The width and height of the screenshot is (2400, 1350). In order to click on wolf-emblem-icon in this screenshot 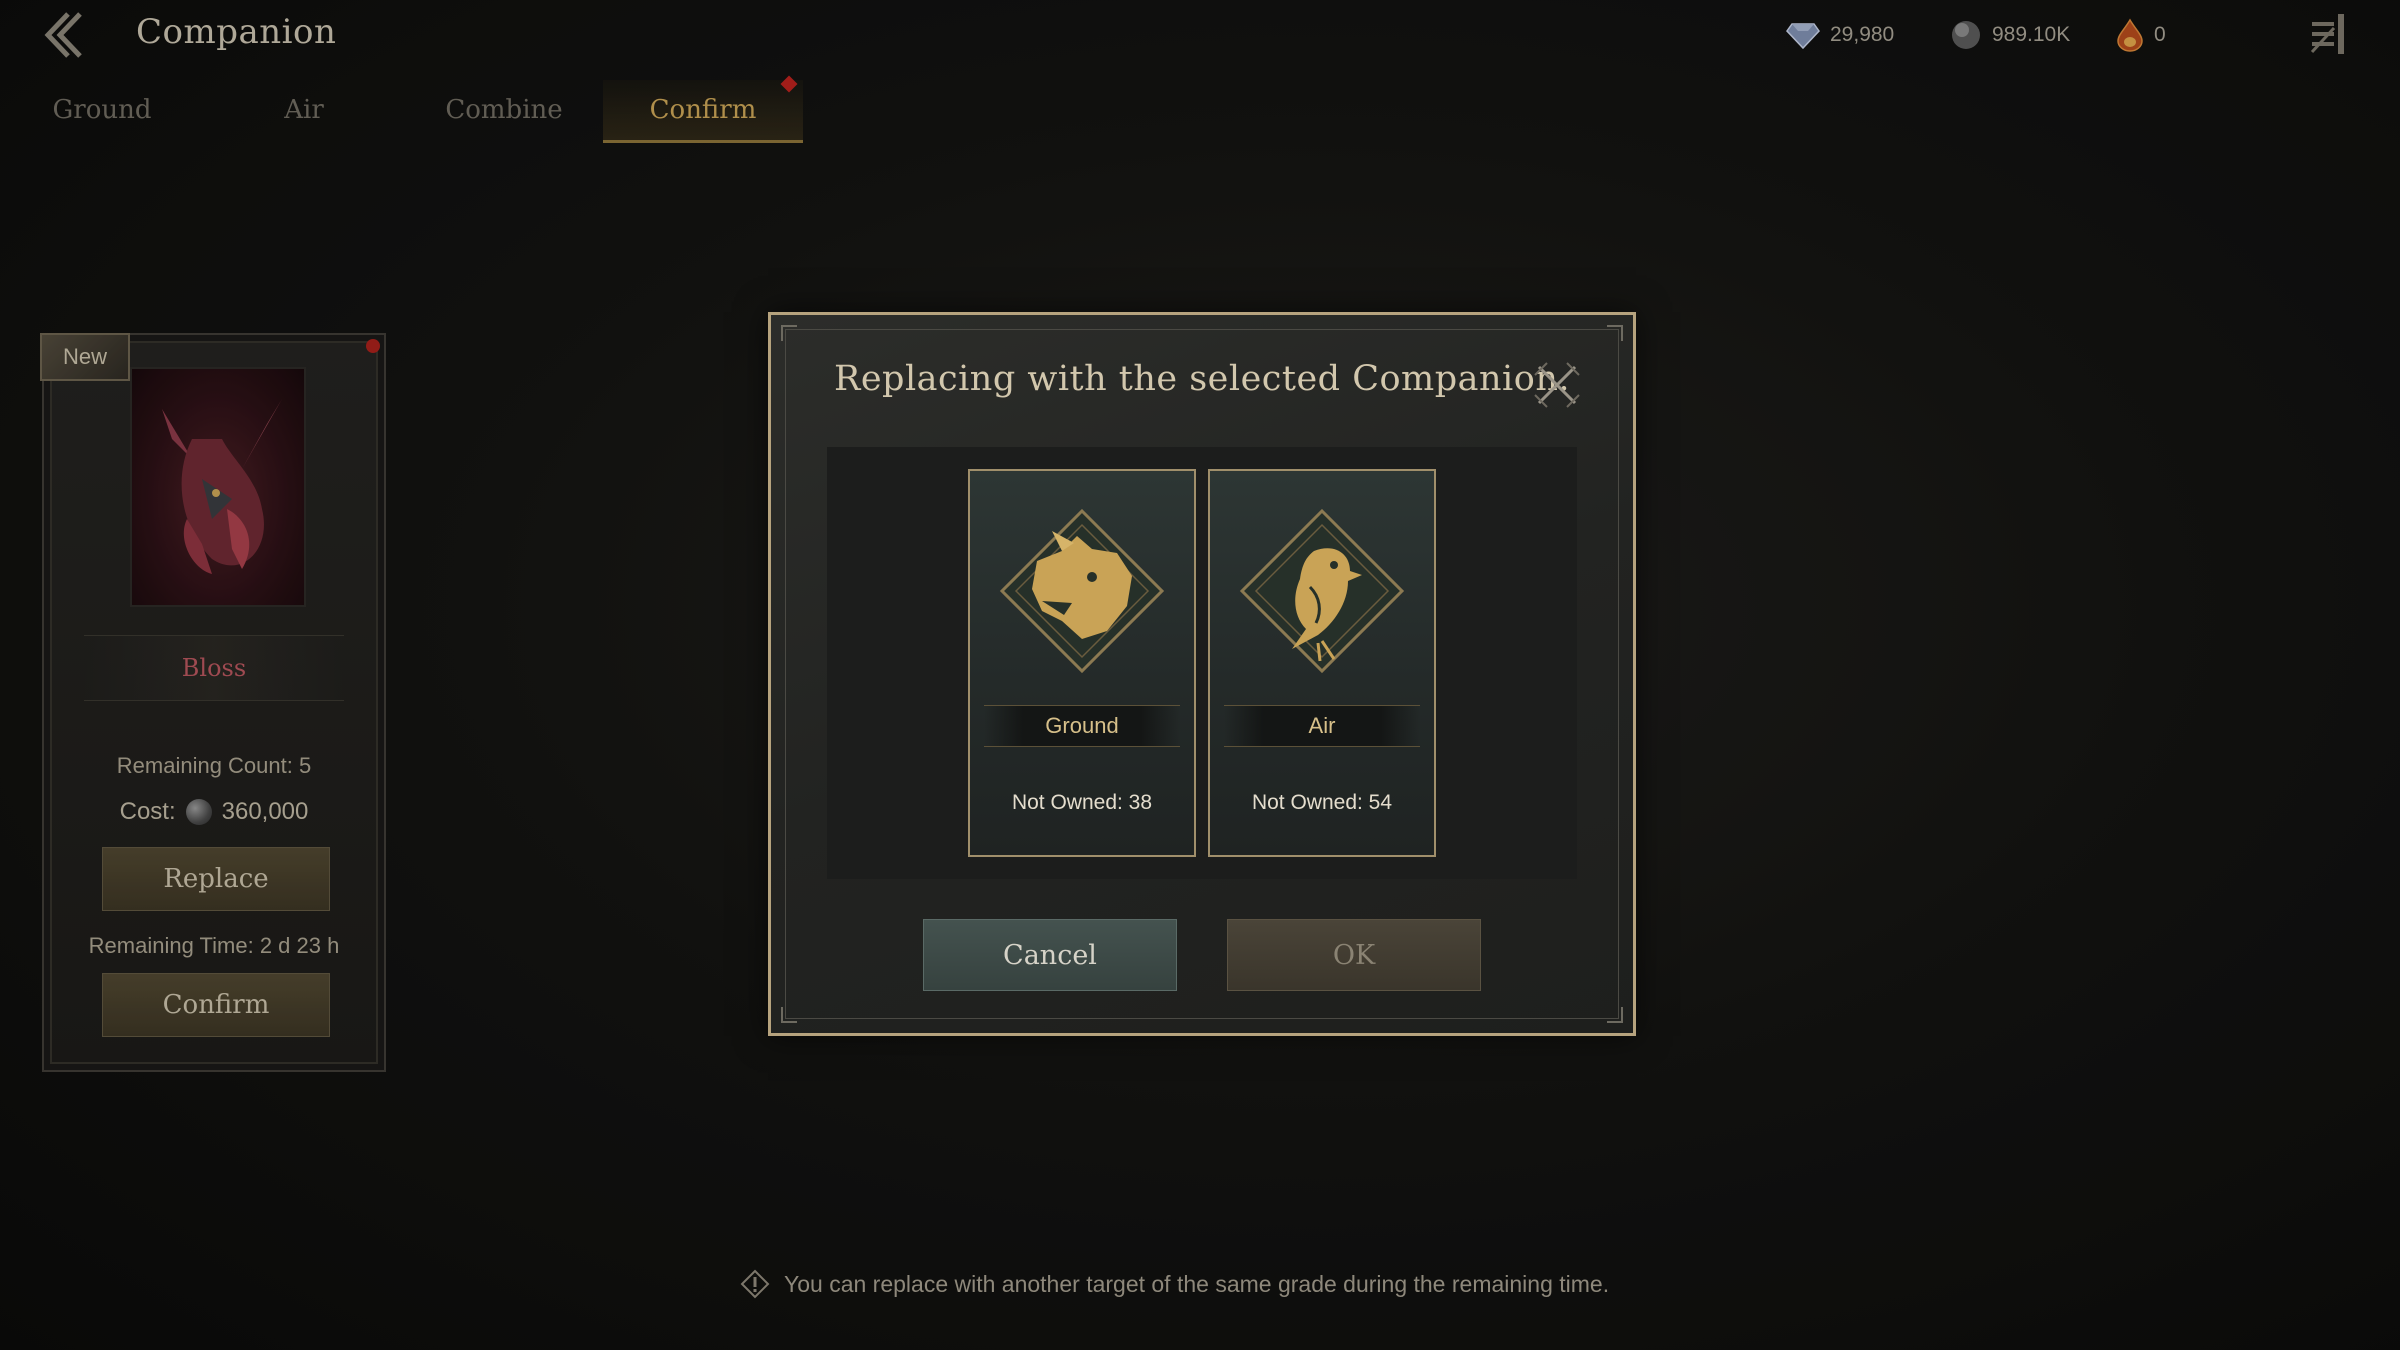, I will do `click(1082, 591)`.